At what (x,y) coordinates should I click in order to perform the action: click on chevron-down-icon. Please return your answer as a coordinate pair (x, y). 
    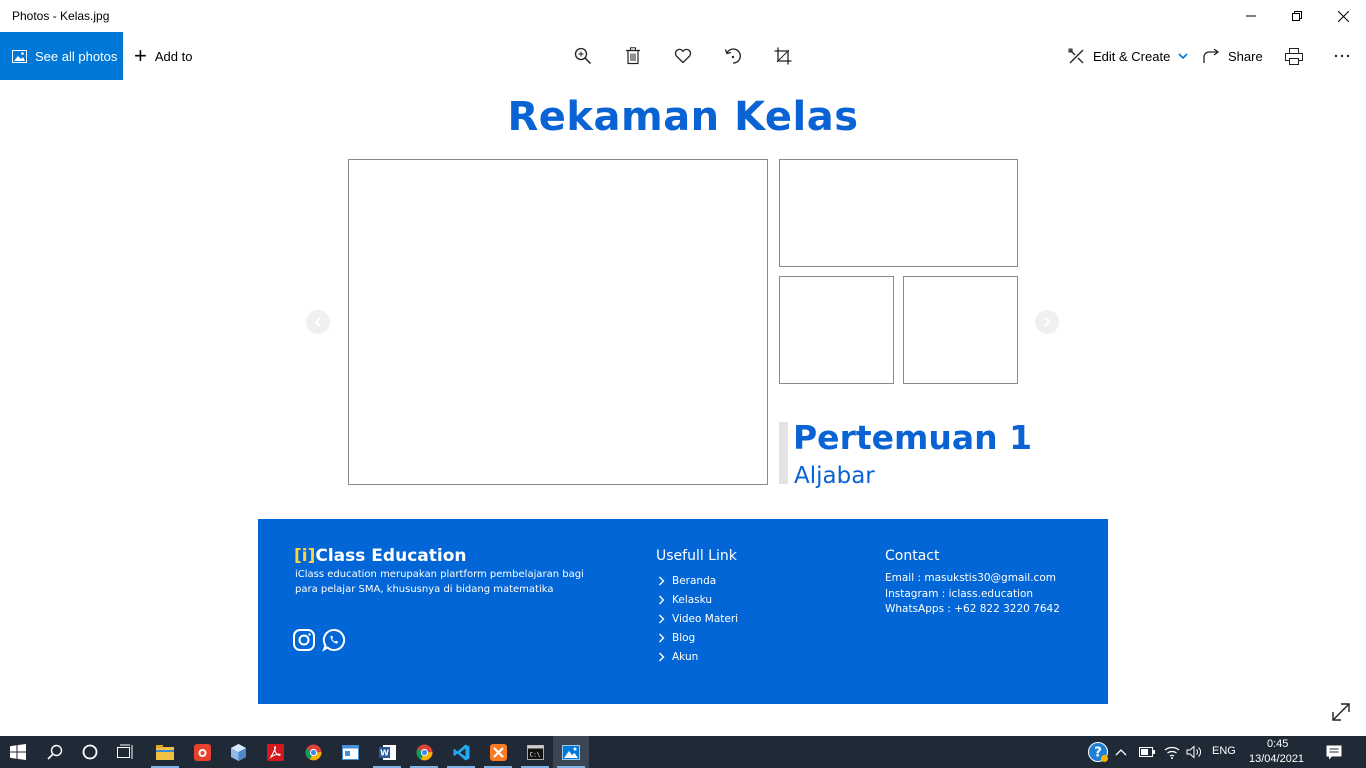
    Looking at the image, I should click on (1183, 56).